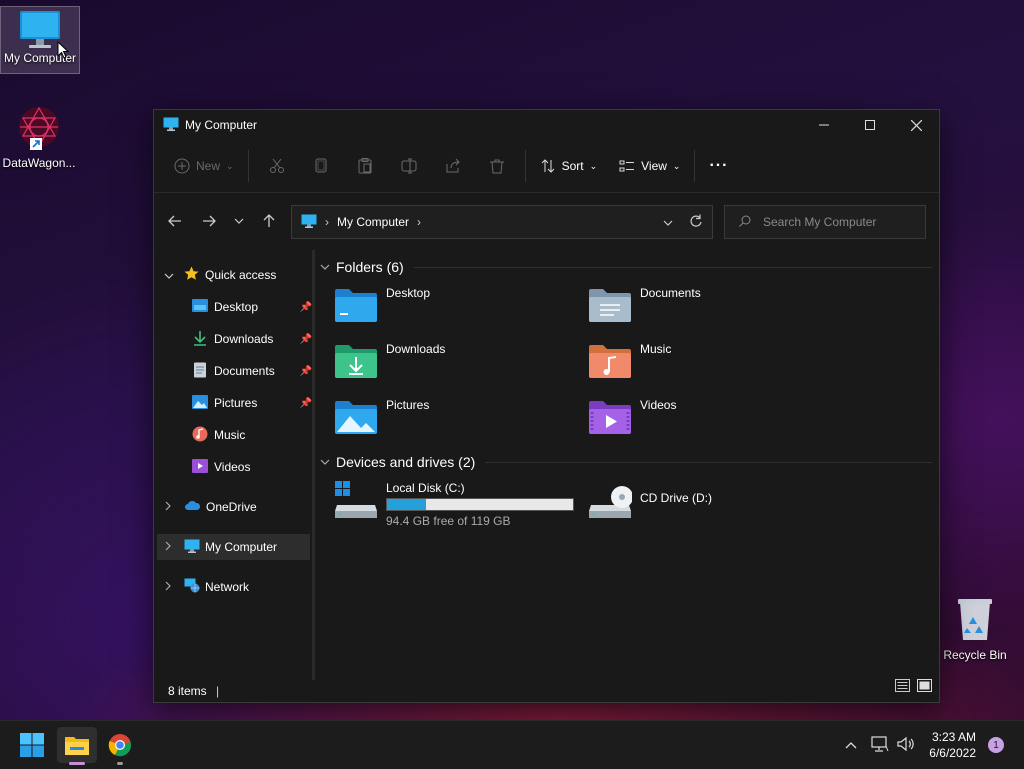  I want to click on recent-locations-button, so click(239, 221).